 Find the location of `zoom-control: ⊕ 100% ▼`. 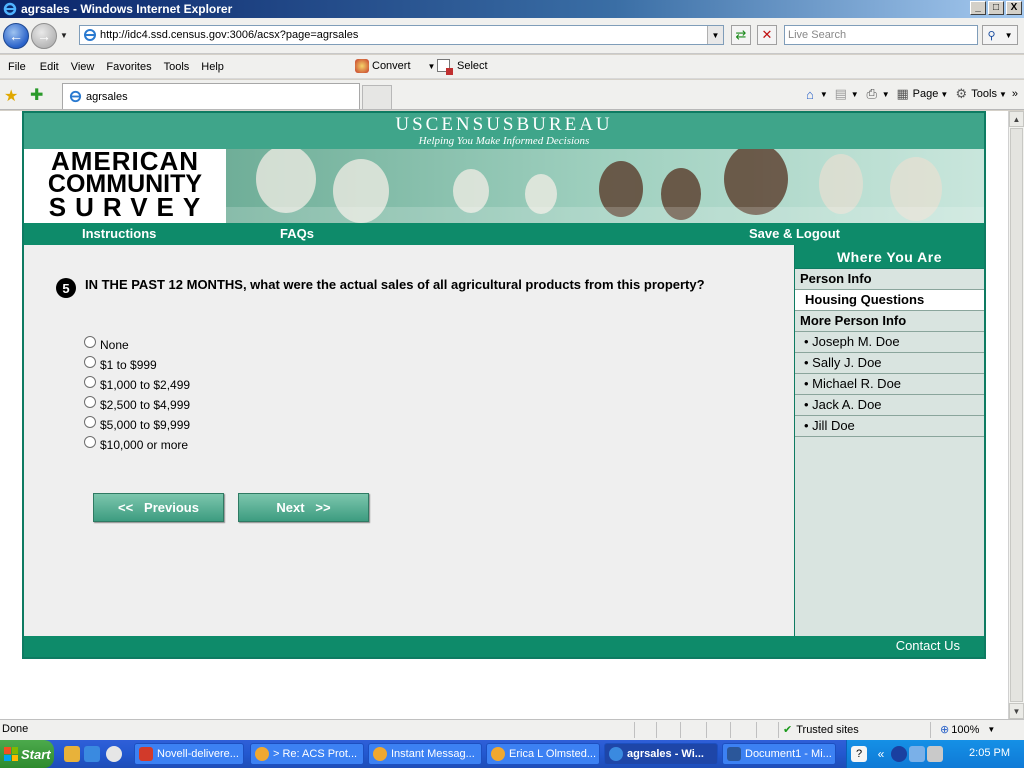

zoom-control: ⊕ 100% ▼ is located at coordinates (967, 730).